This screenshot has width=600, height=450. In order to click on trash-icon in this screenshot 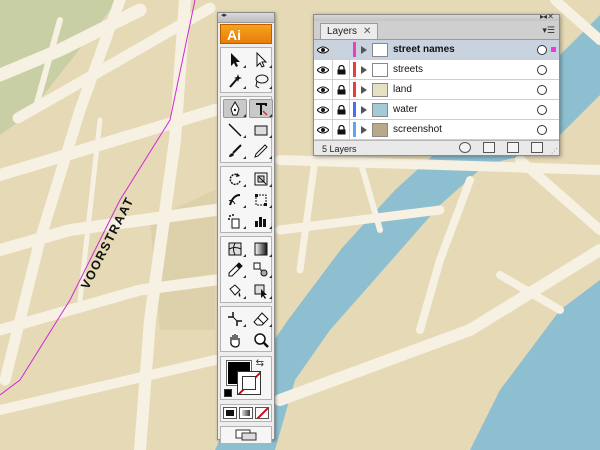, I will do `click(537, 147)`.